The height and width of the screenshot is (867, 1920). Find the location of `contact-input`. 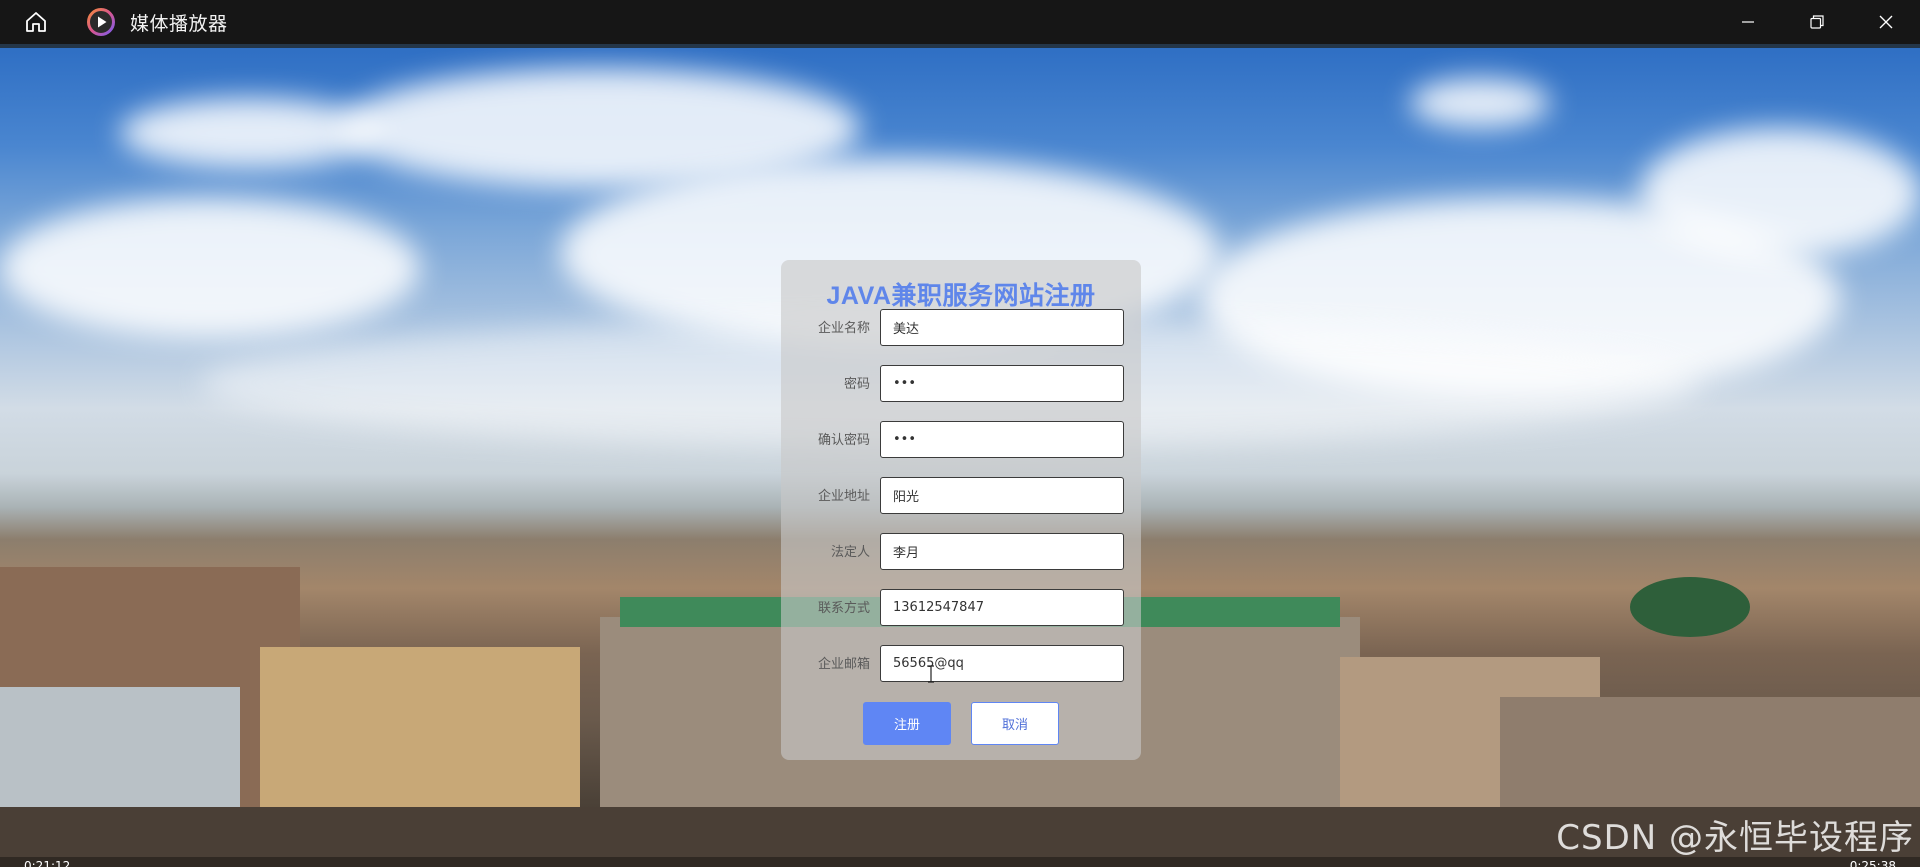

contact-input is located at coordinates (1002, 607).